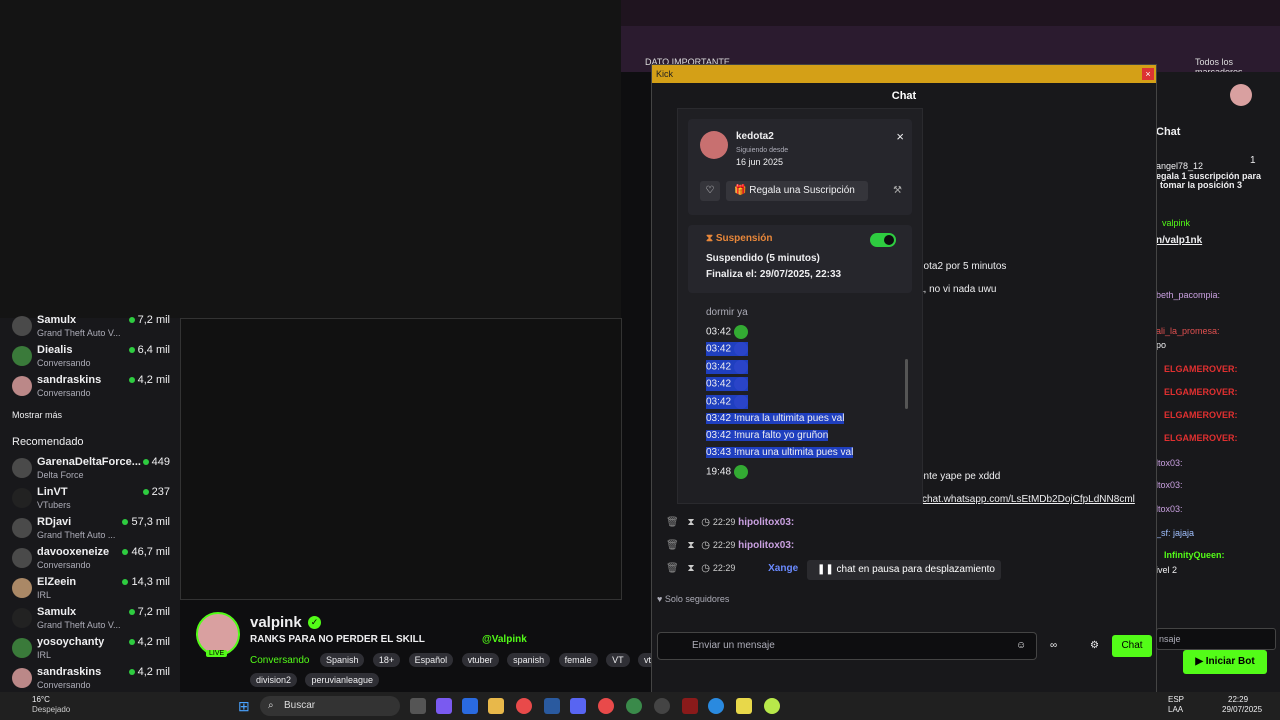 Image resolution: width=1280 pixels, height=720 pixels. I want to click on chat-input: nsaje, so click(1216, 639).